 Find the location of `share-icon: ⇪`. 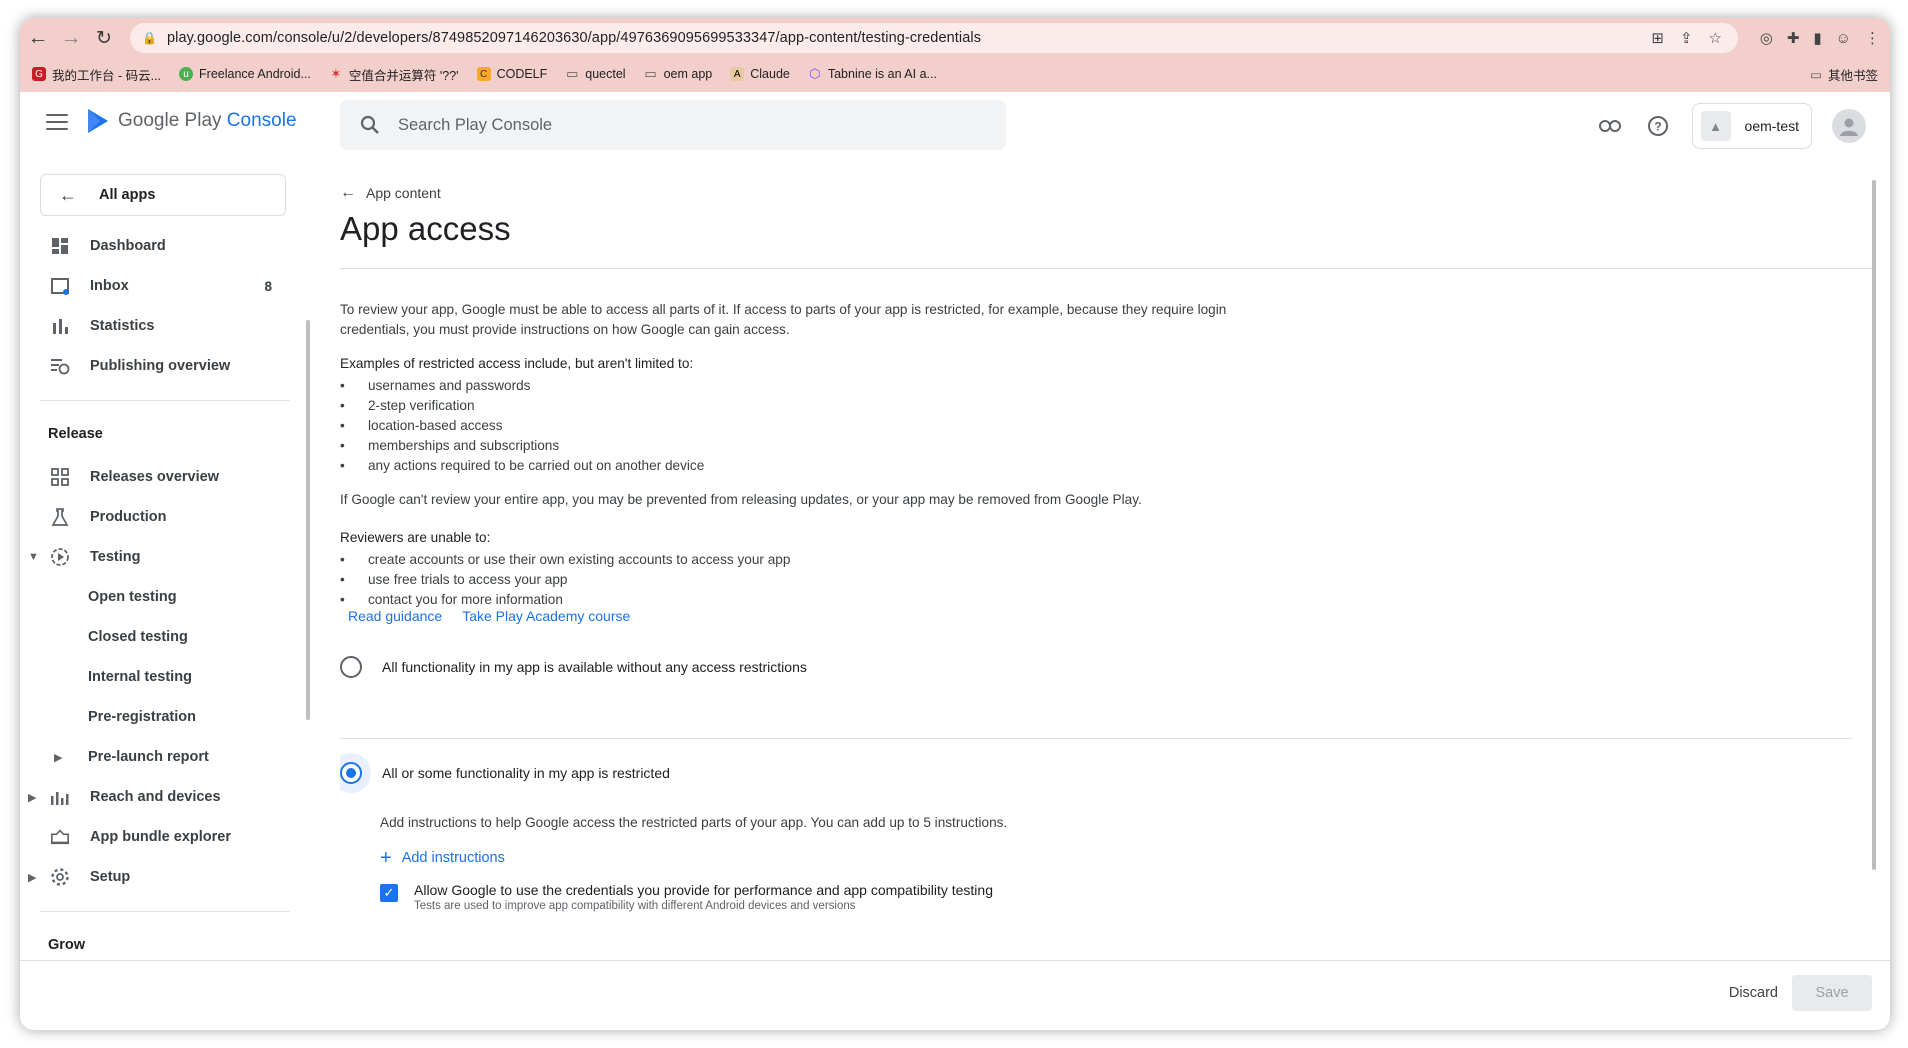

share-icon: ⇪ is located at coordinates (1686, 38).